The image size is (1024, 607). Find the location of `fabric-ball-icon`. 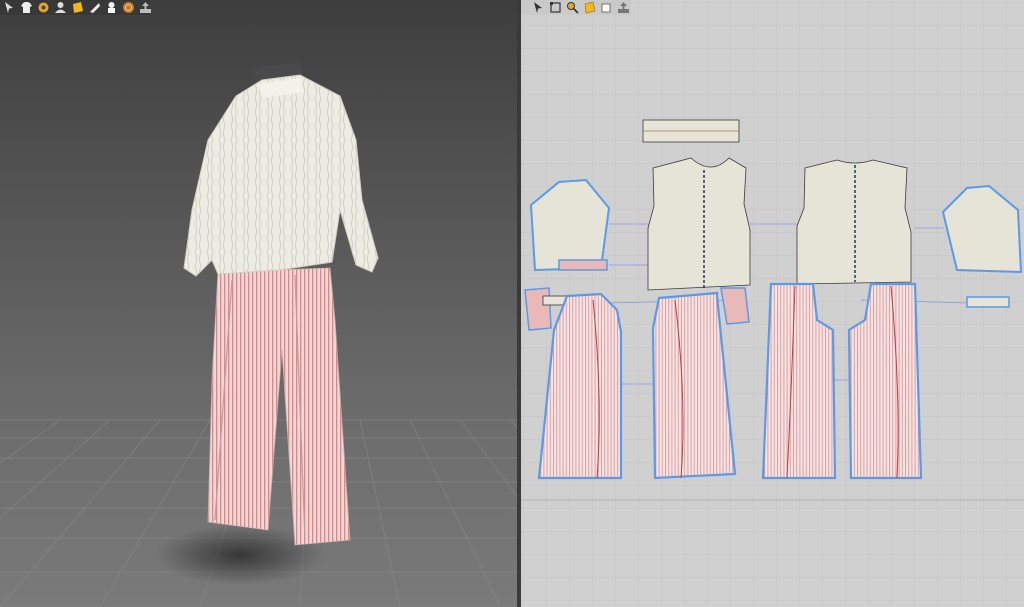

fabric-ball-icon is located at coordinates (128, 7).